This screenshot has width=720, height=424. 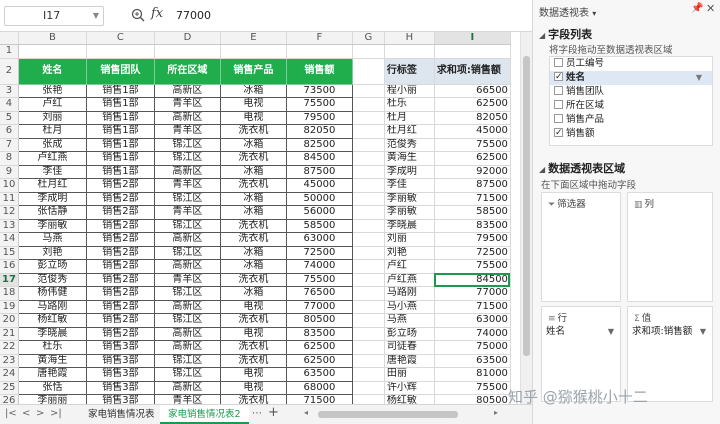 I want to click on row-header: 9, so click(x=9, y=172).